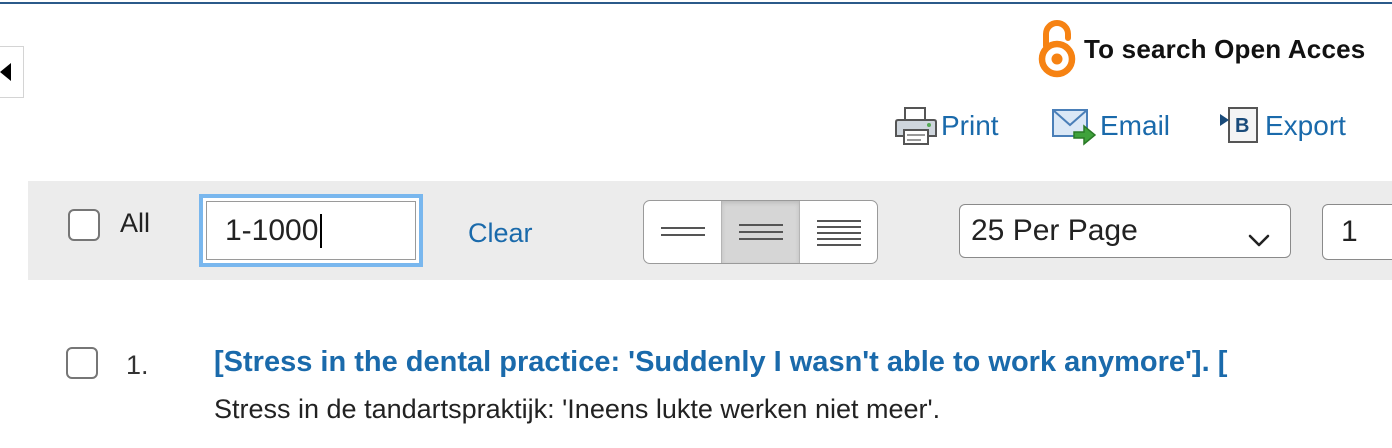 The height and width of the screenshot is (448, 1392). What do you see at coordinates (696, 131) in the screenshot?
I see `result-actions: Print Email B Export` at bounding box center [696, 131].